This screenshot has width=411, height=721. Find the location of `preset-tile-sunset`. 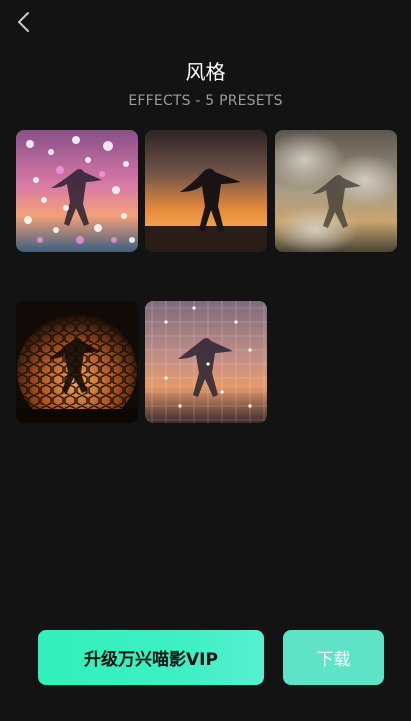

preset-tile-sunset is located at coordinates (206, 191).